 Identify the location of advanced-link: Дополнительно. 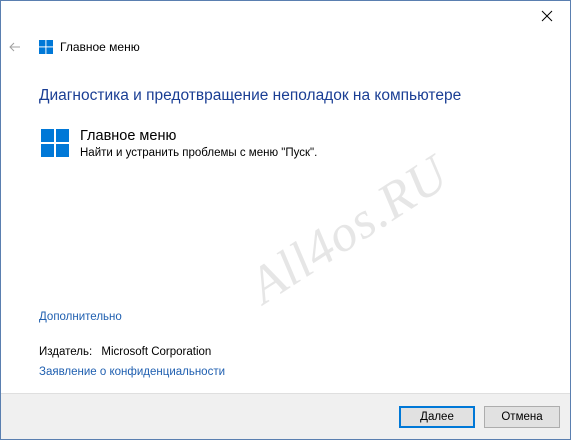
(80, 317).